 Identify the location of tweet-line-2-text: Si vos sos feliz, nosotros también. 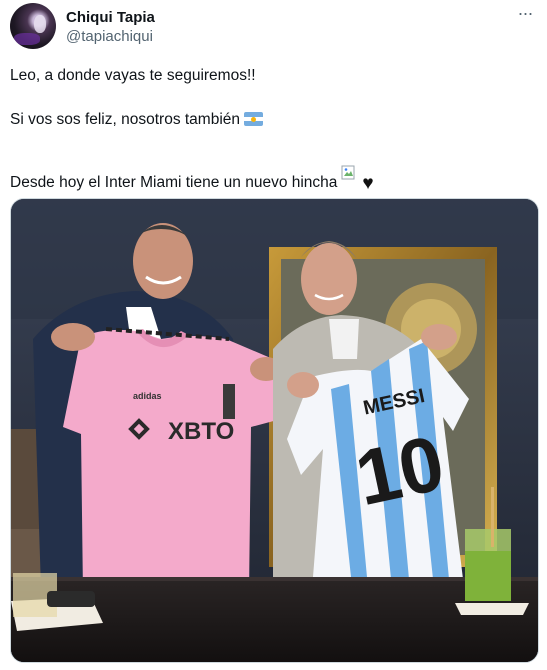
(125, 119).